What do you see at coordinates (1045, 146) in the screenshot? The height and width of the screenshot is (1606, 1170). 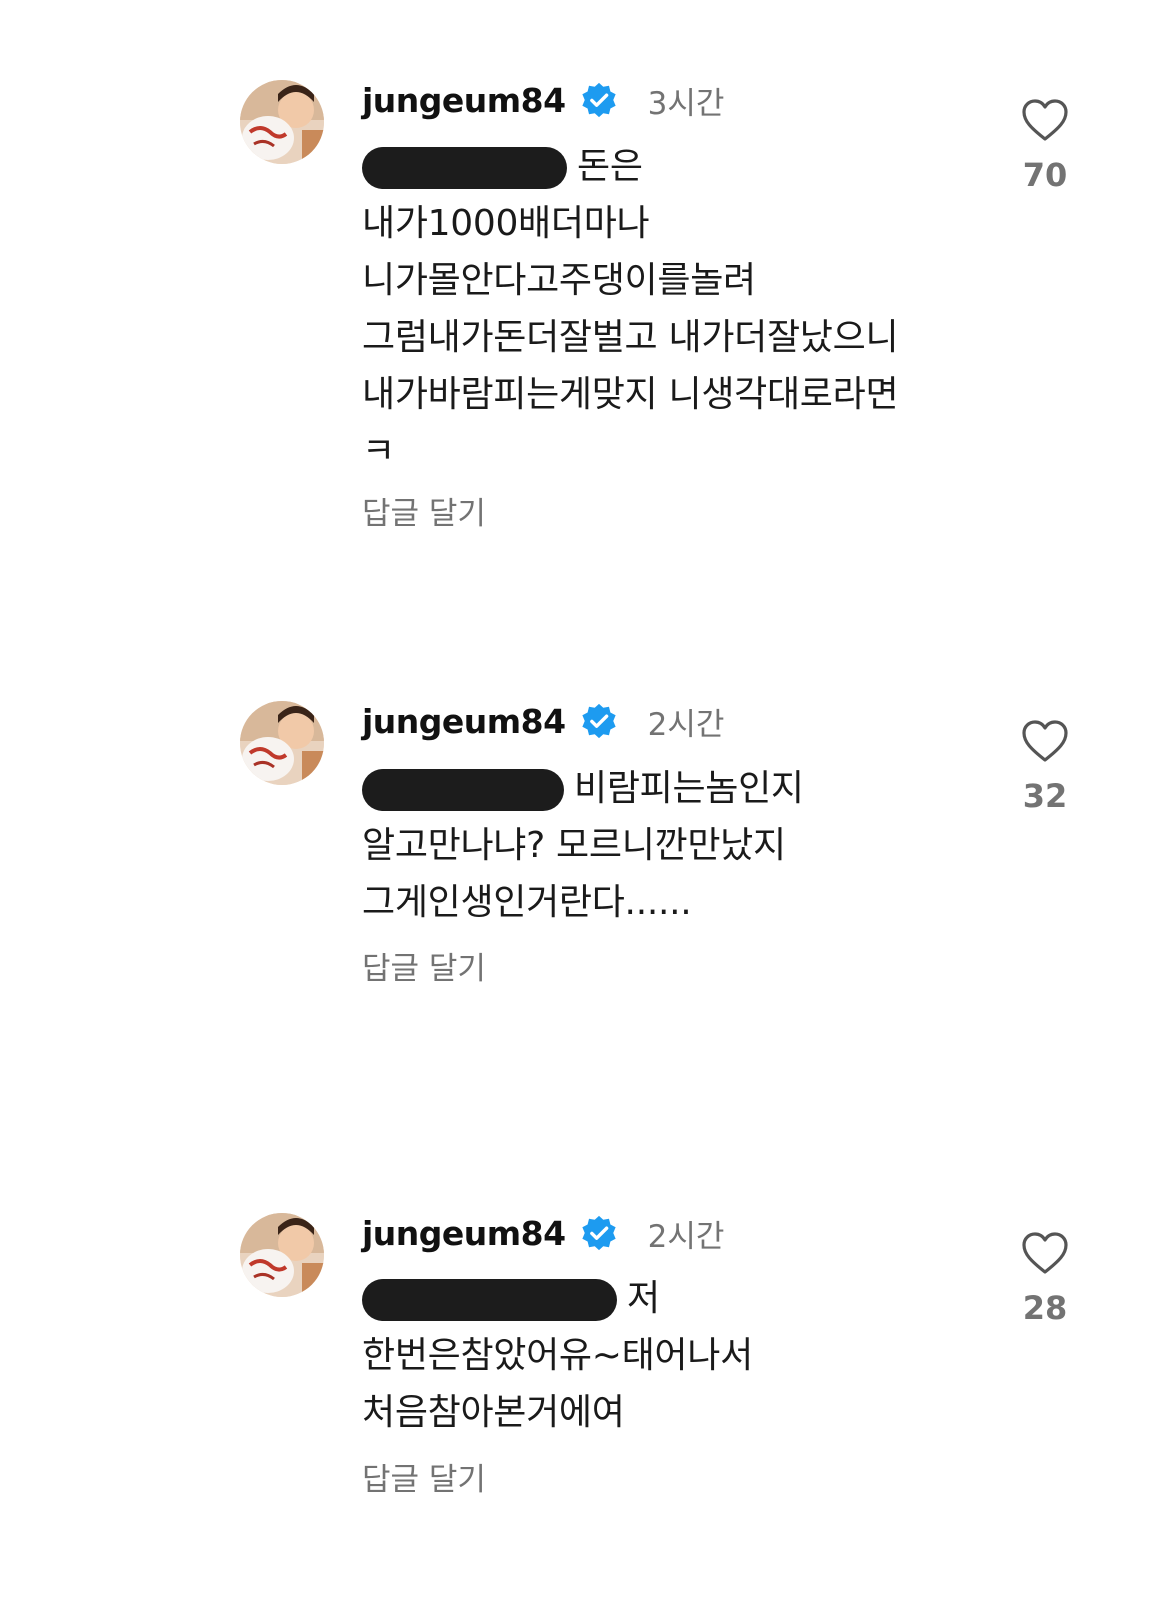 I see `like-button: 70` at bounding box center [1045, 146].